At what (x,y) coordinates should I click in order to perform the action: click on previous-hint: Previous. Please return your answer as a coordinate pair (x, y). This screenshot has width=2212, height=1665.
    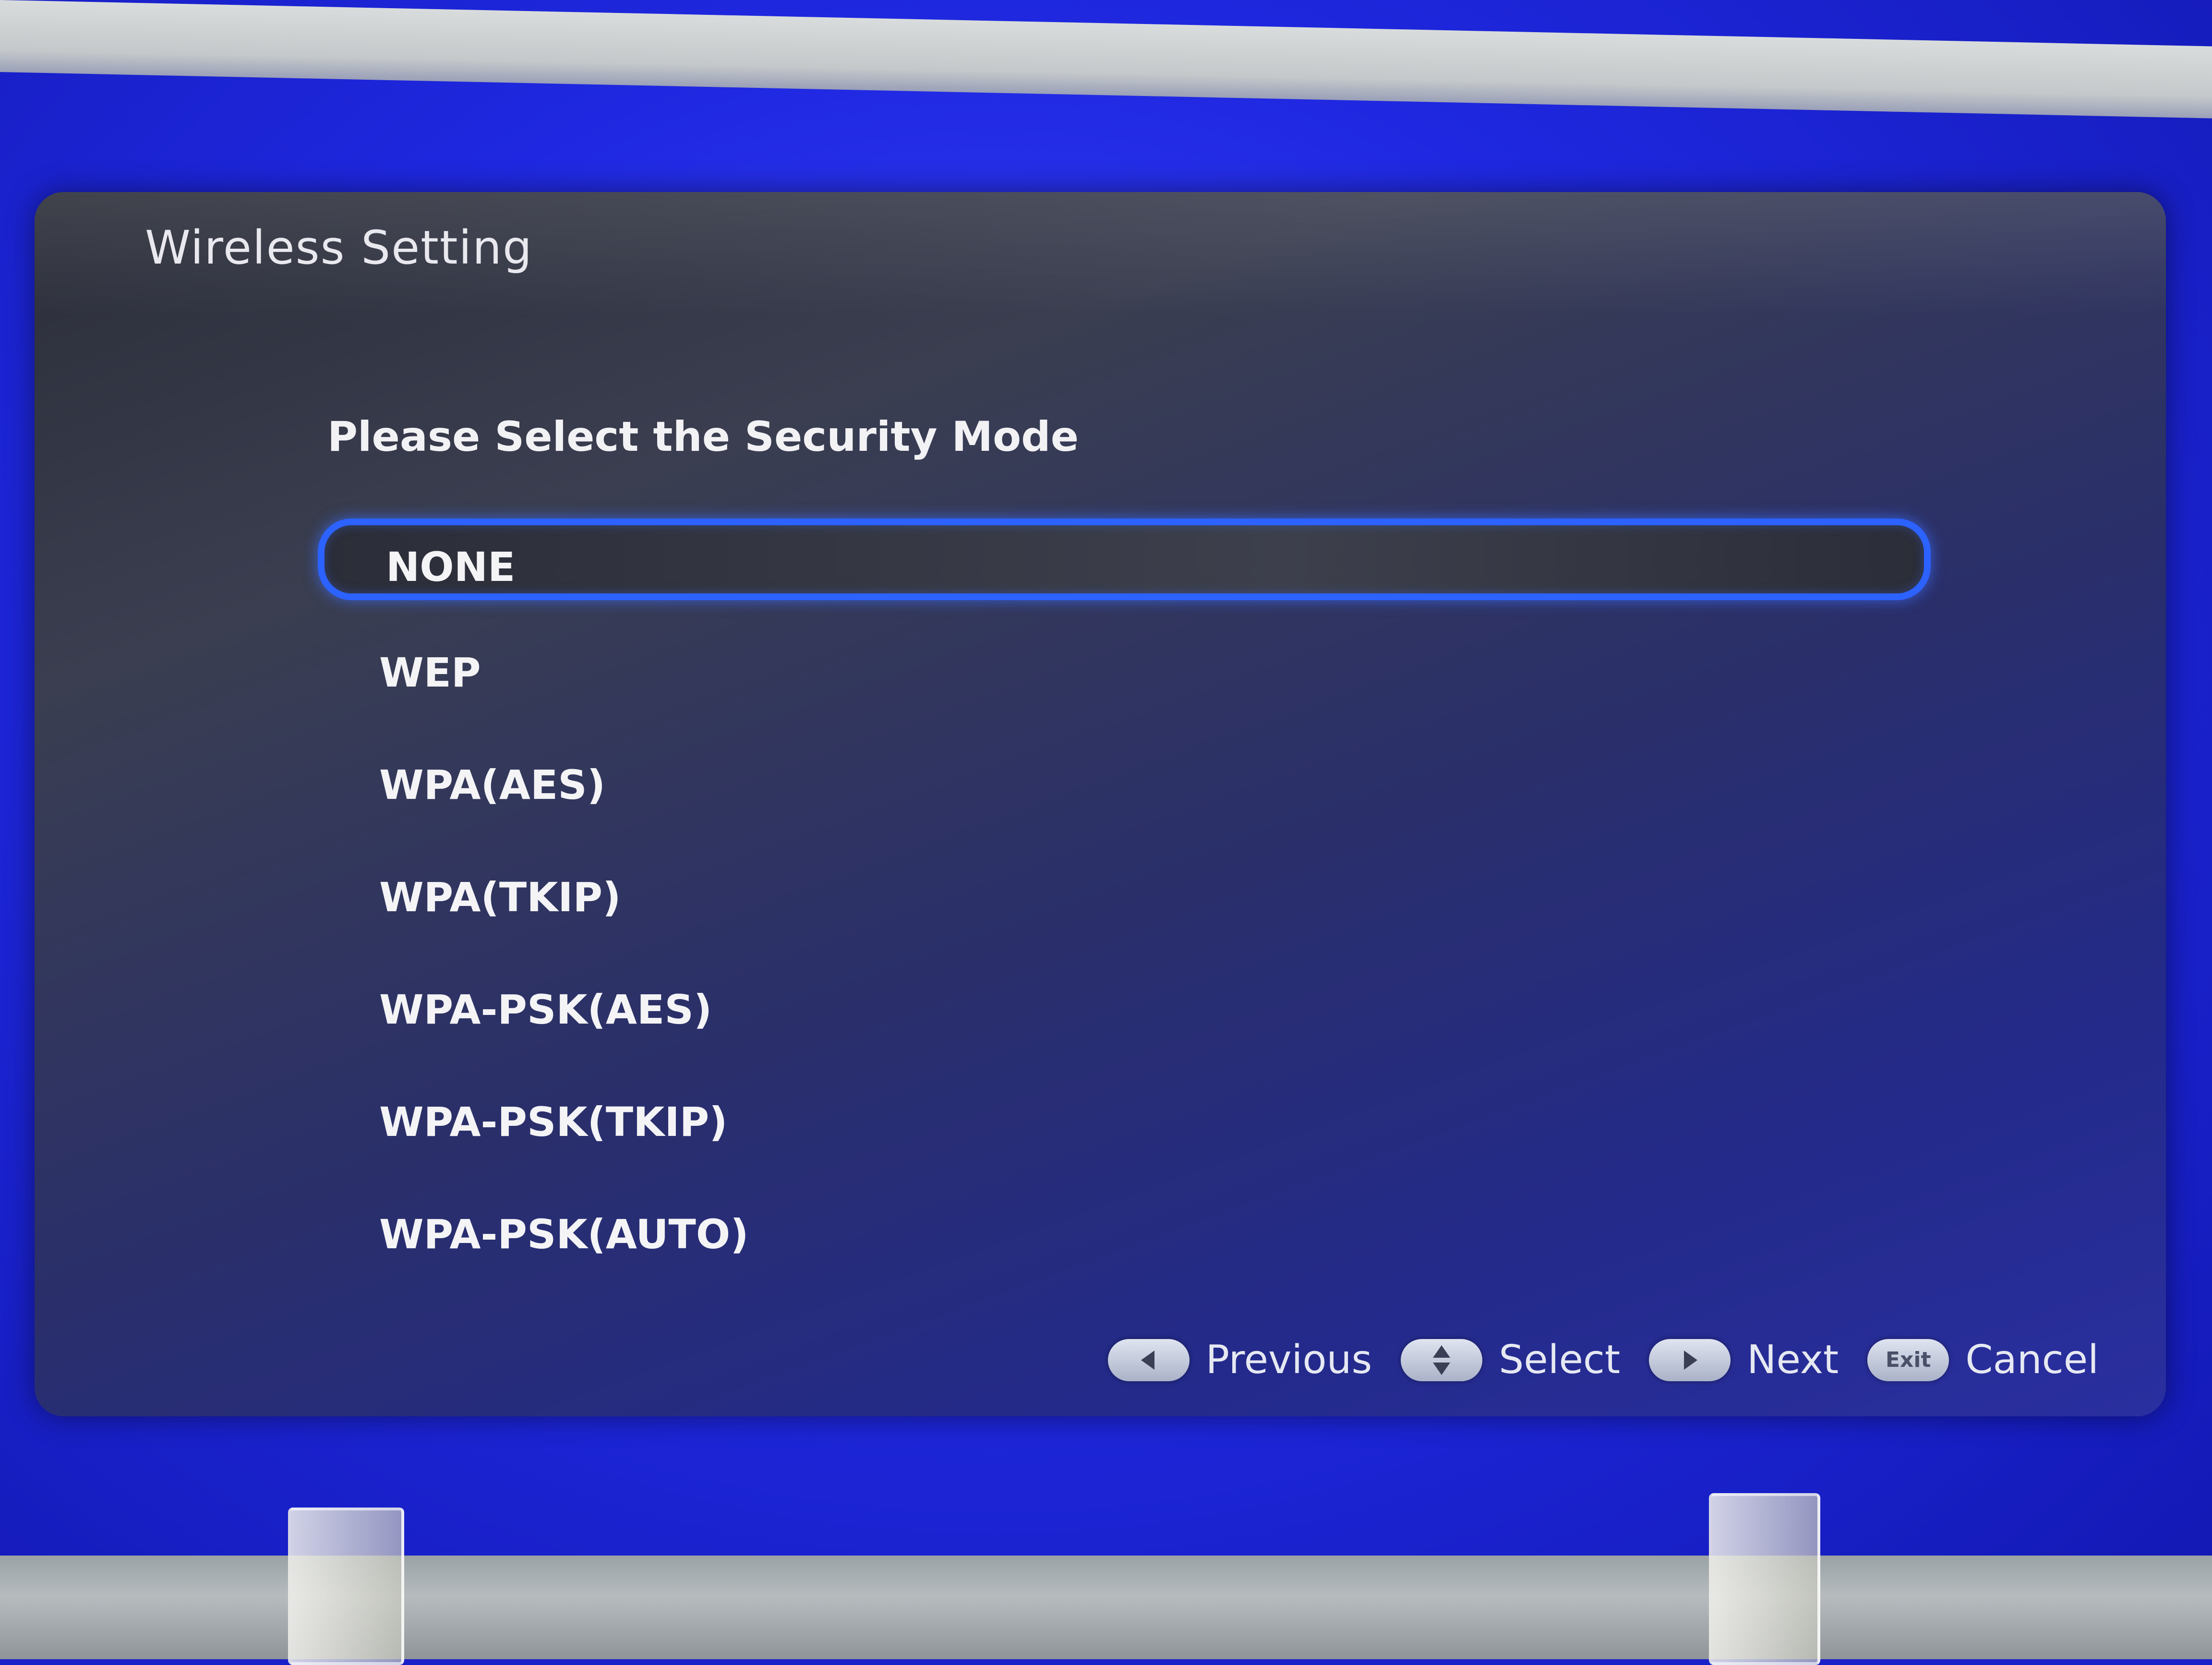
    Looking at the image, I should click on (1239, 1360).